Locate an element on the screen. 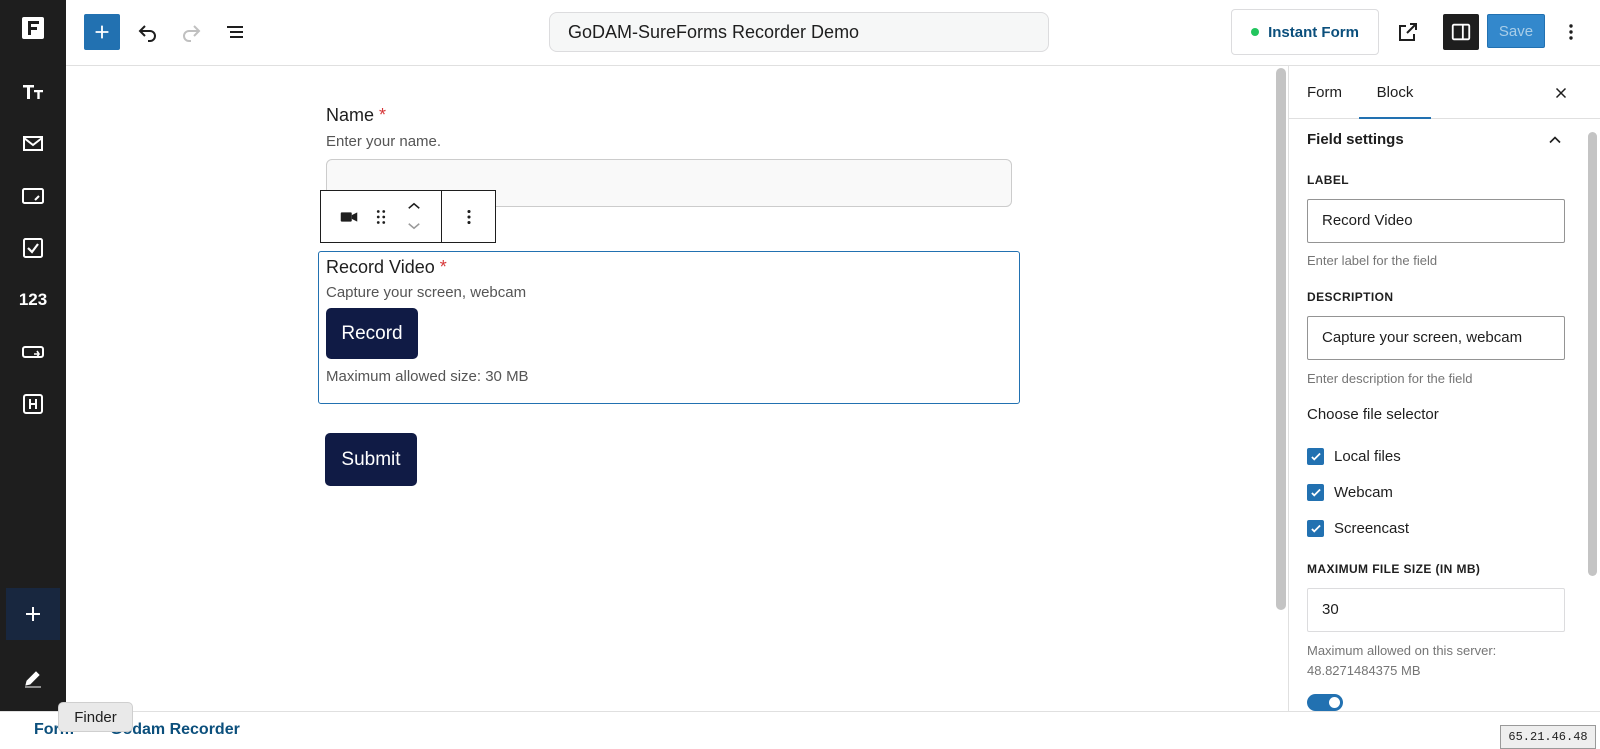  description-input: Capture your screen, webcam is located at coordinates (1436, 338).